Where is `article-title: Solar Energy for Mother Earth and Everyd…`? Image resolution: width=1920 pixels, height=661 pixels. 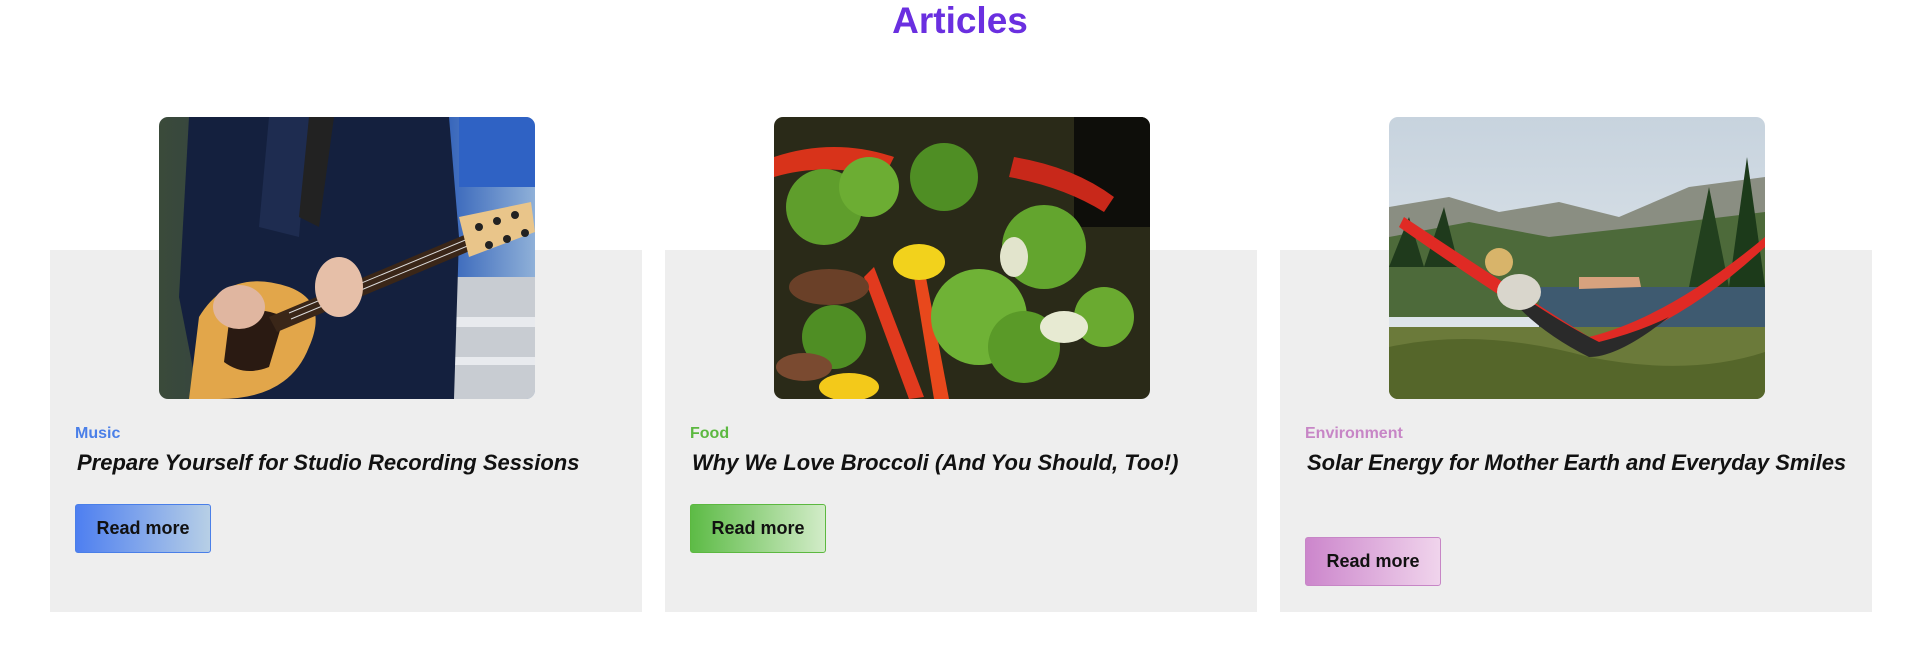 article-title: Solar Energy for Mother Earth and Everyd… is located at coordinates (1577, 462).